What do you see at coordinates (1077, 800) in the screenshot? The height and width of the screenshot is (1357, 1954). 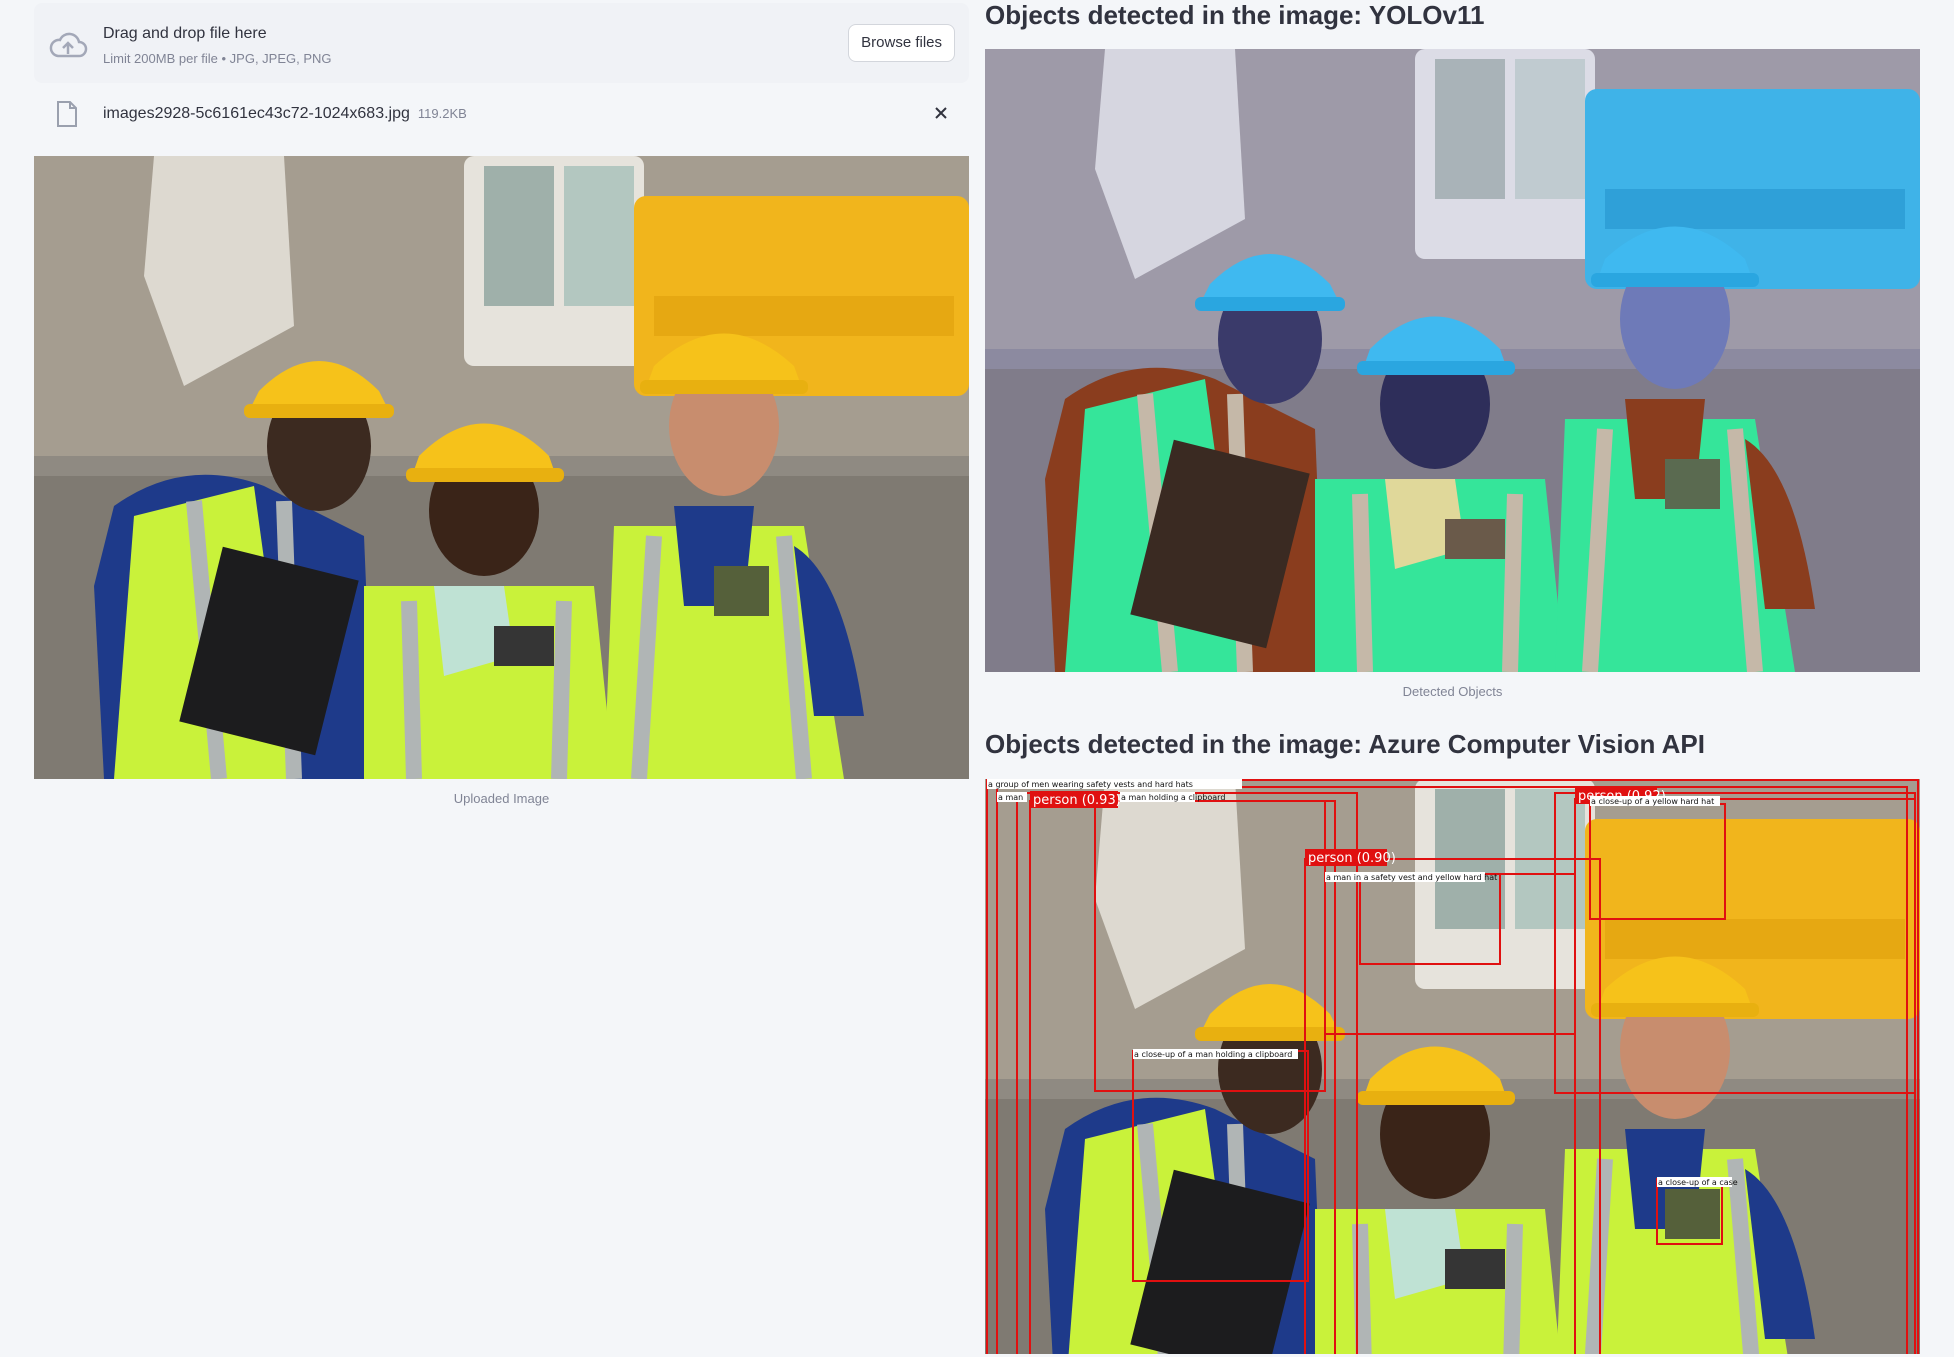 I see `azure-label-person1: person (0.93)` at bounding box center [1077, 800].